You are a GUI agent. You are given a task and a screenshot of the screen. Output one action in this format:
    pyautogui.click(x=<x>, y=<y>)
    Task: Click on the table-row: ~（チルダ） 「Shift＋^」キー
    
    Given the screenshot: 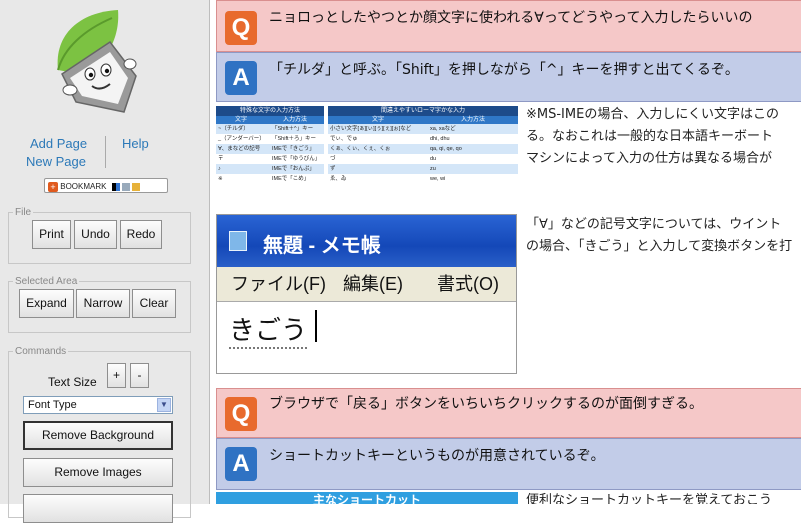 What is the action you would take?
    pyautogui.click(x=270, y=129)
    